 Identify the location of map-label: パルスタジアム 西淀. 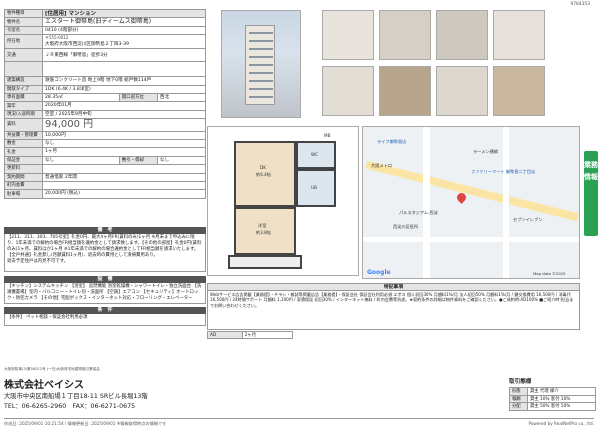
(418, 212).